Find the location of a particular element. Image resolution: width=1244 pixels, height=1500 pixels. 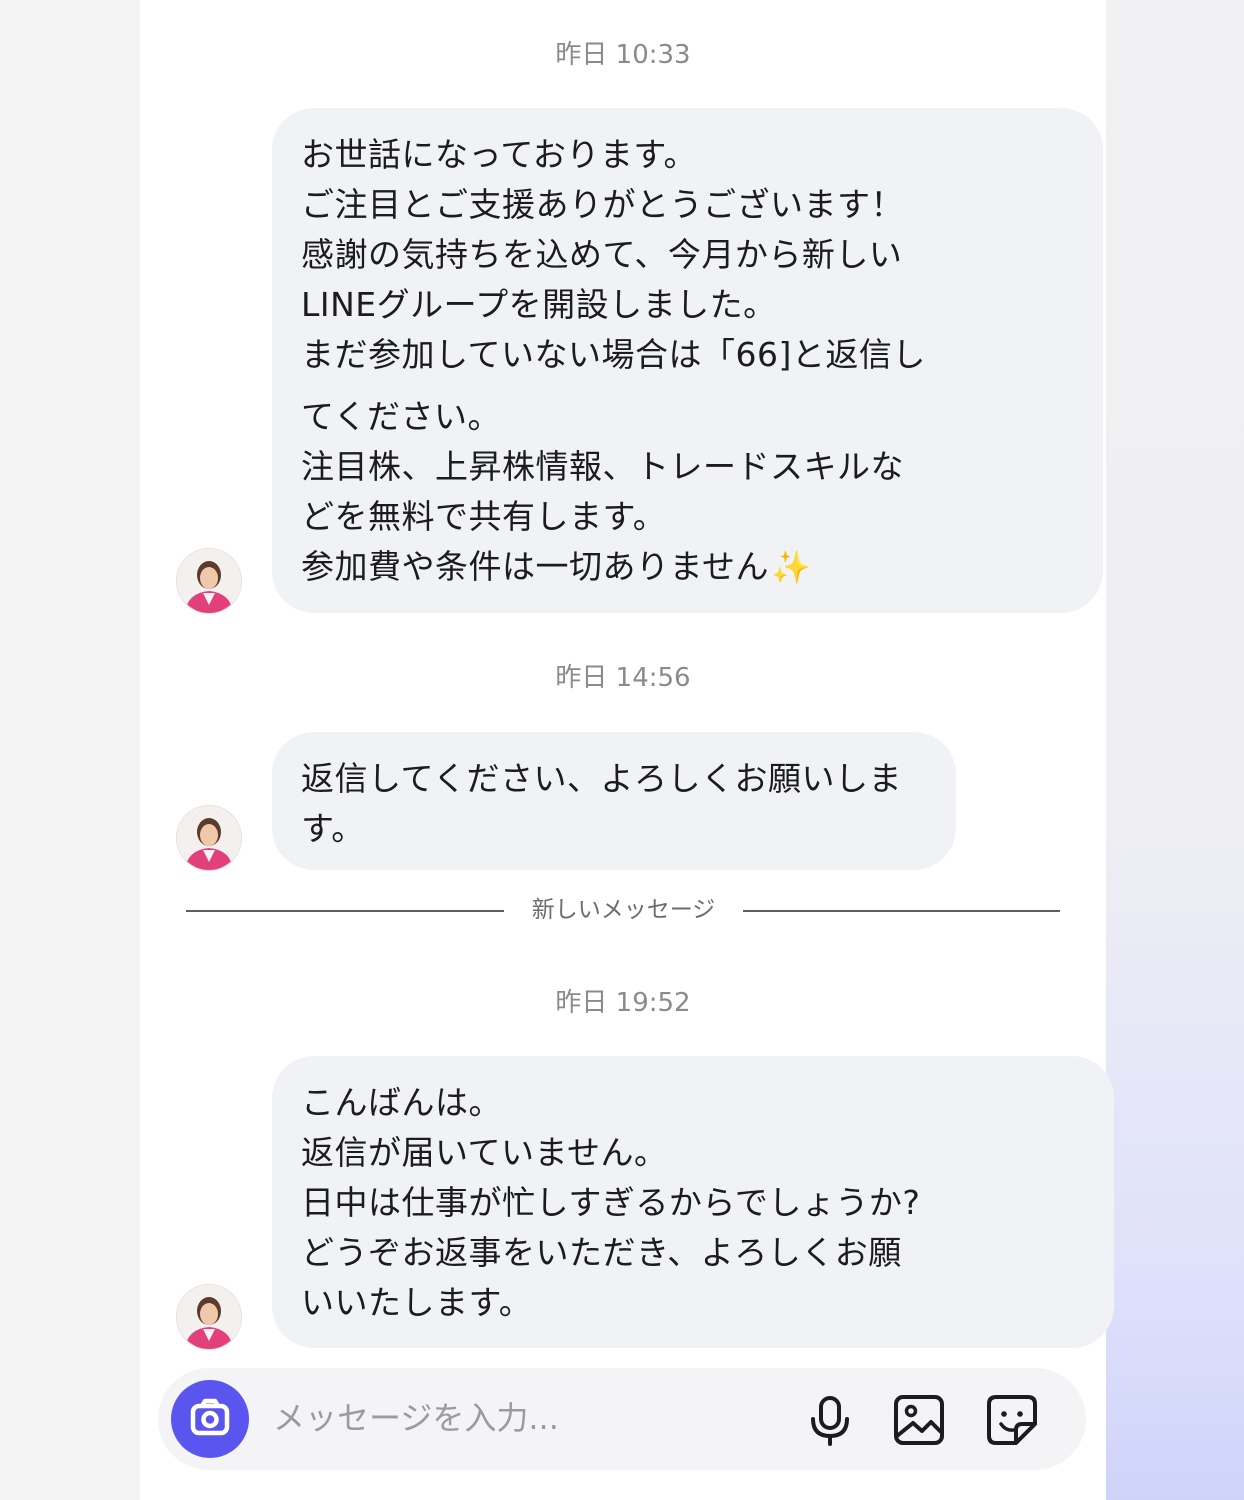

sticker-icon is located at coordinates (1012, 1420).